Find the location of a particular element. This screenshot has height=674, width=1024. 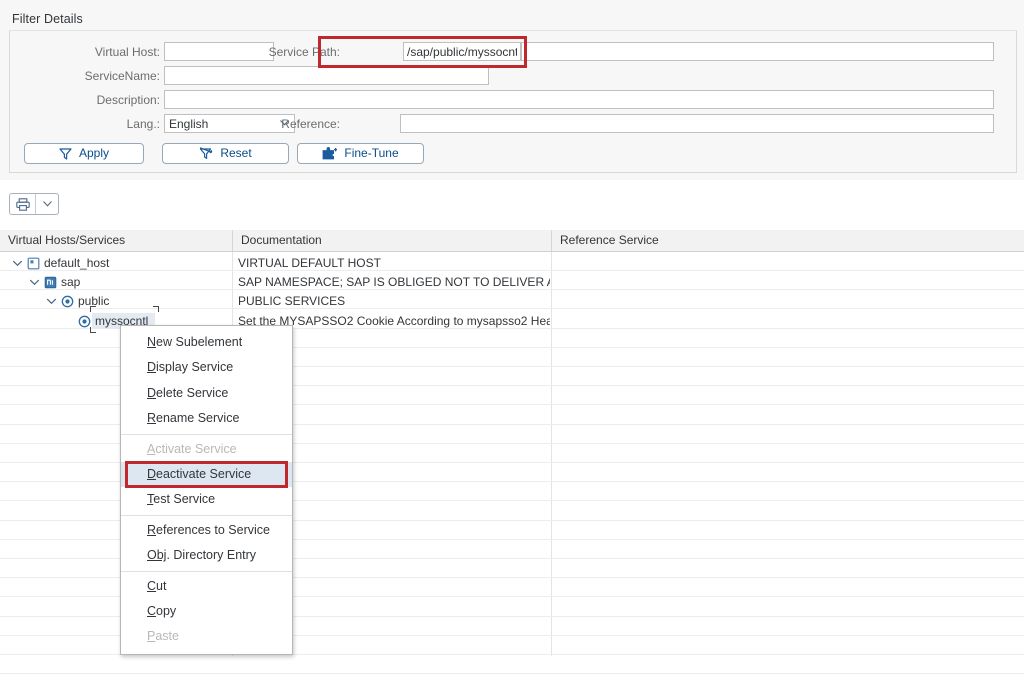

menu-item-label: References to Service is located at coordinates (208, 529).